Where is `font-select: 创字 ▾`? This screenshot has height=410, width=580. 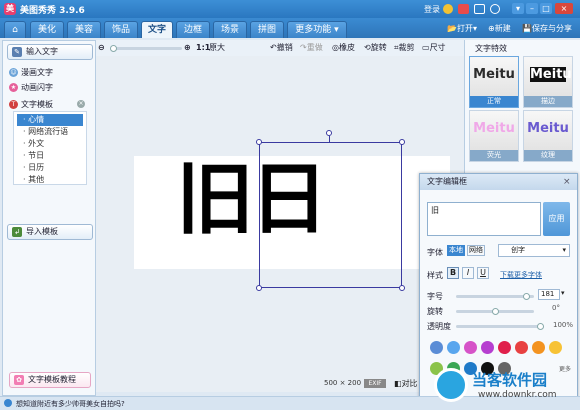
font-select: 创字 ▾ is located at coordinates (534, 250).